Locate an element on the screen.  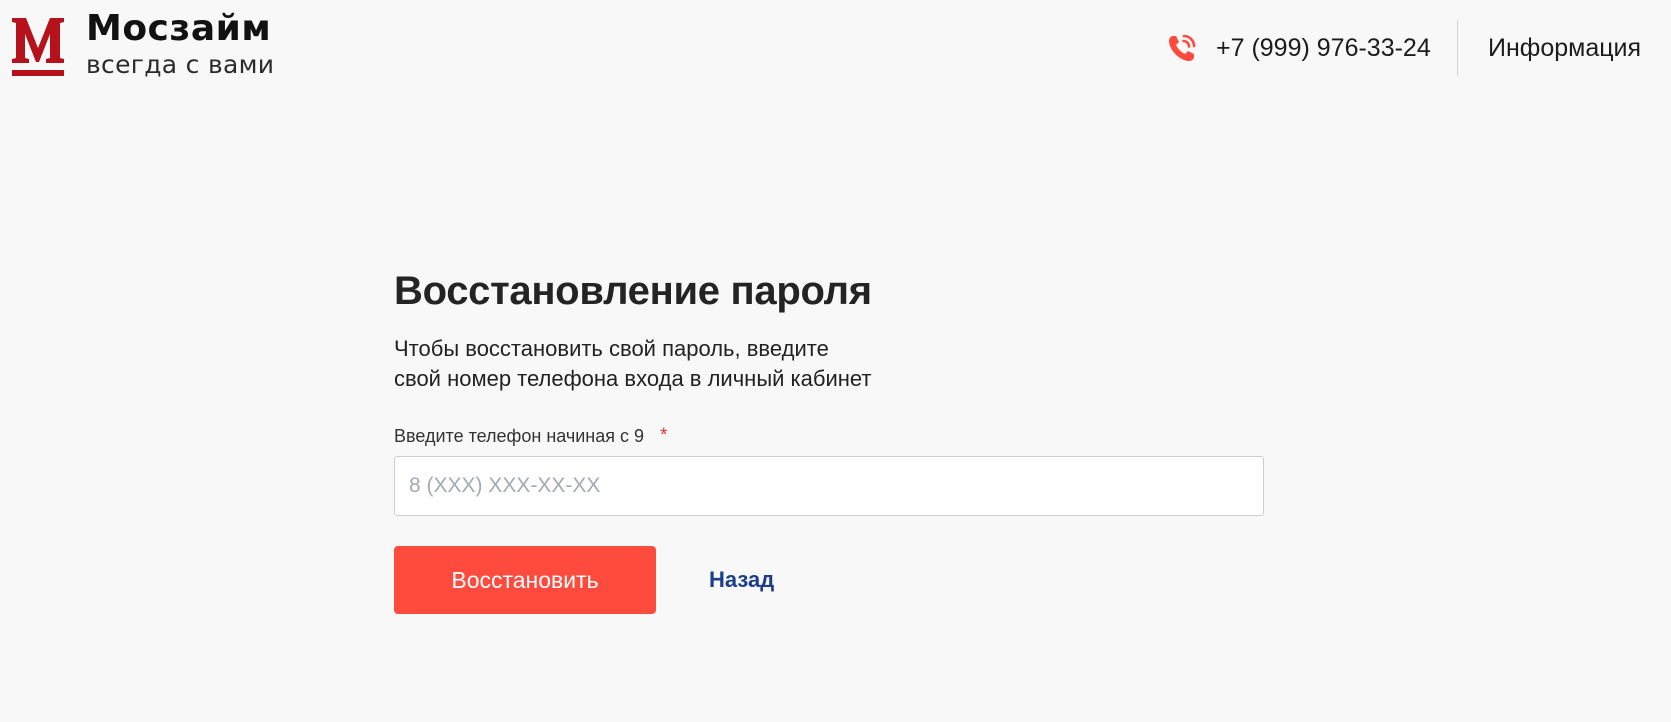
phone-field-label: Введите телефон начиная с 9 * is located at coordinates (829, 436).